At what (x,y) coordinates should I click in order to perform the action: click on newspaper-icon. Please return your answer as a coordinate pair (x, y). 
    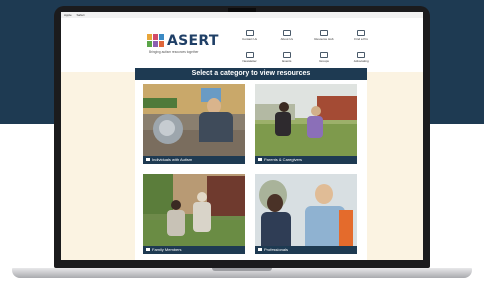
    Looking at the image, I should click on (249, 54).